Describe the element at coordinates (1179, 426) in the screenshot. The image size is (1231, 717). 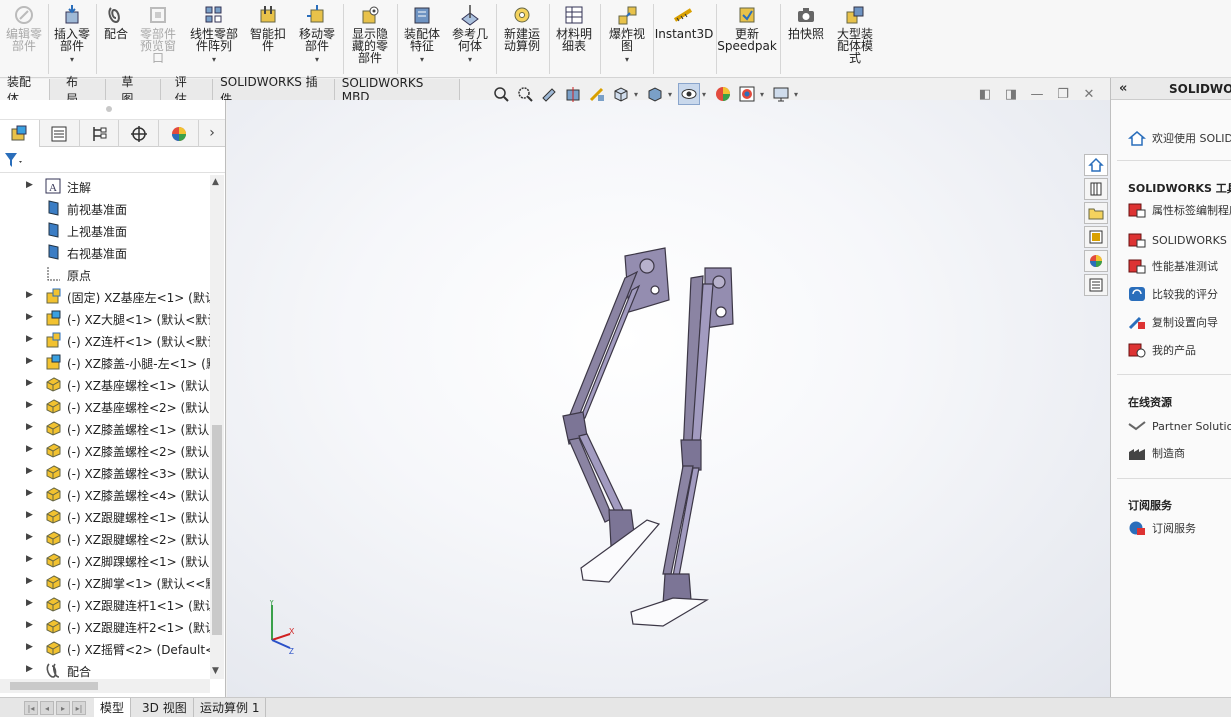
I see `online-item: Partner Solution` at that location.